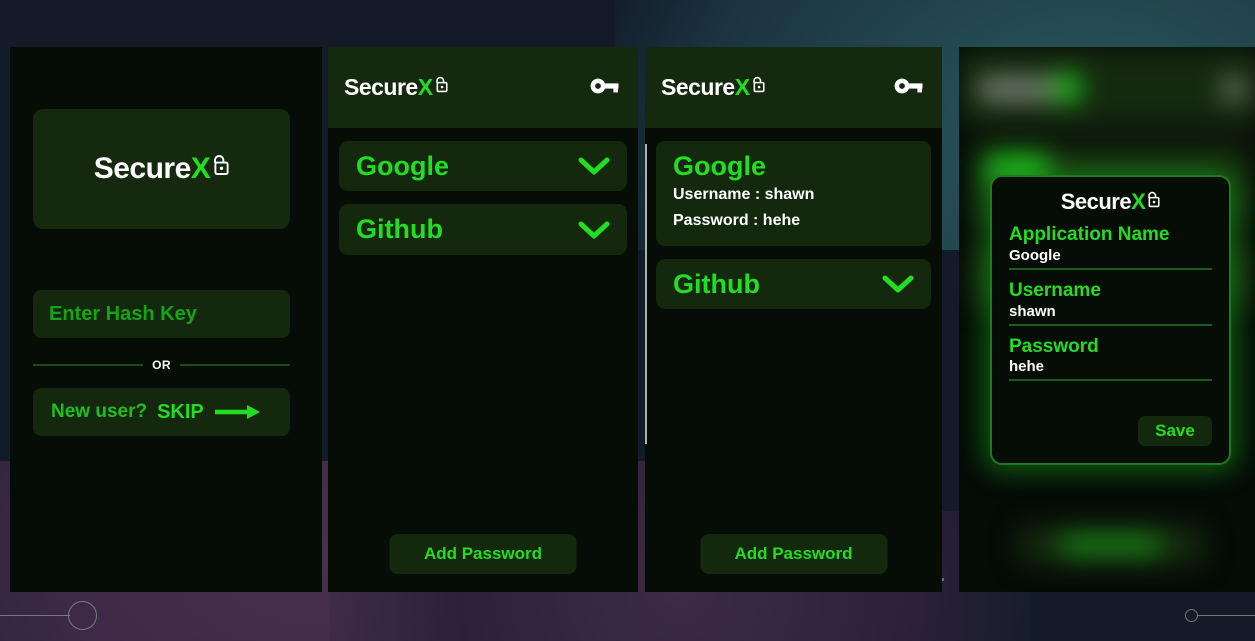 Image resolution: width=1255 pixels, height=641 pixels. I want to click on skip-button: New user? SKIP, so click(161, 412).